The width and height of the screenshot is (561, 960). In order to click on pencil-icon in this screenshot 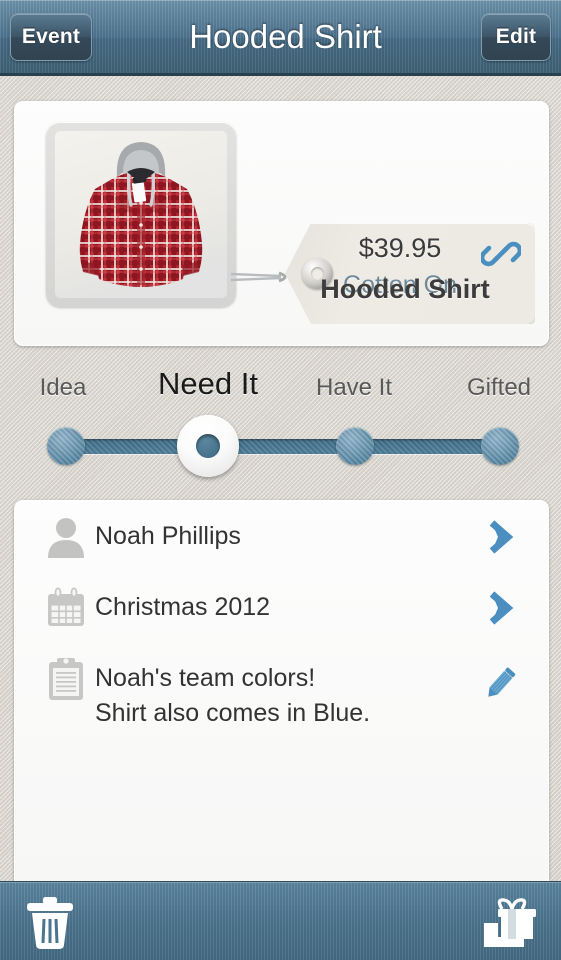, I will do `click(500, 680)`.